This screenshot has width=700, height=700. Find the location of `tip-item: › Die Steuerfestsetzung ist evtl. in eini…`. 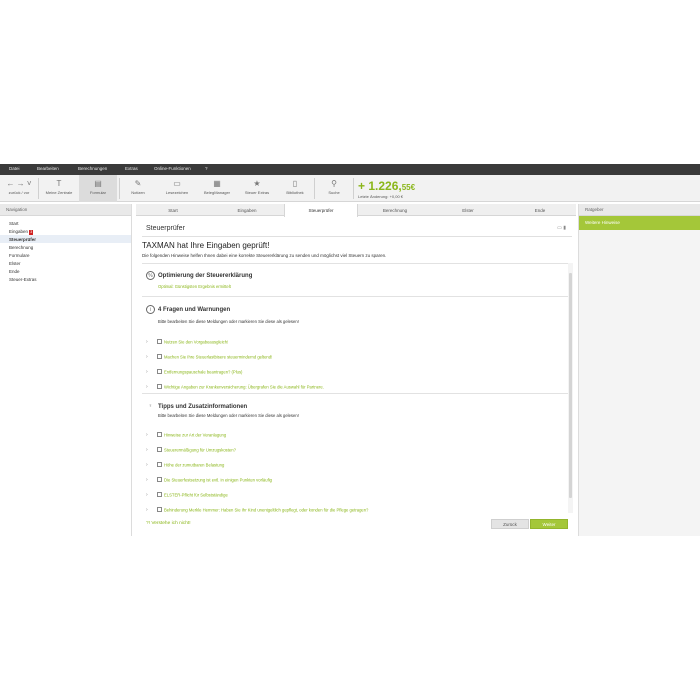

tip-item: › Die Steuerfestsetzung ist evtl. in eini… is located at coordinates (209, 477).